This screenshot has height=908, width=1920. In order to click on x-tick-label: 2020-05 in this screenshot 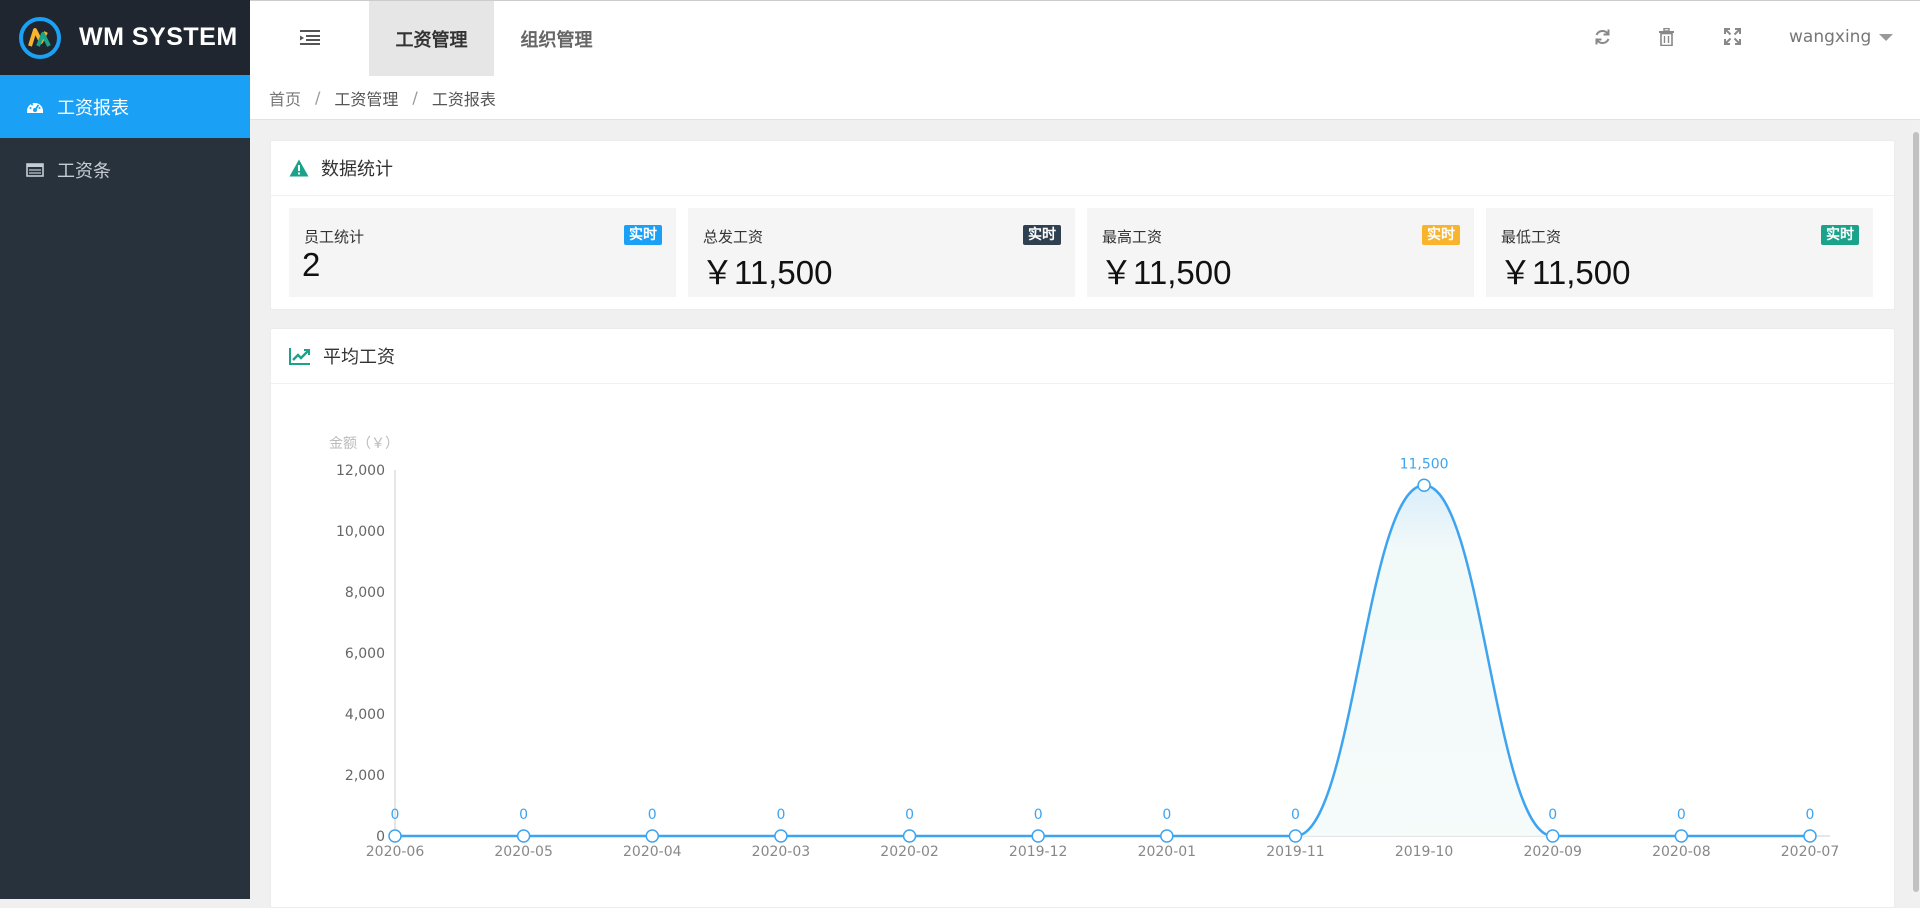, I will do `click(523, 852)`.